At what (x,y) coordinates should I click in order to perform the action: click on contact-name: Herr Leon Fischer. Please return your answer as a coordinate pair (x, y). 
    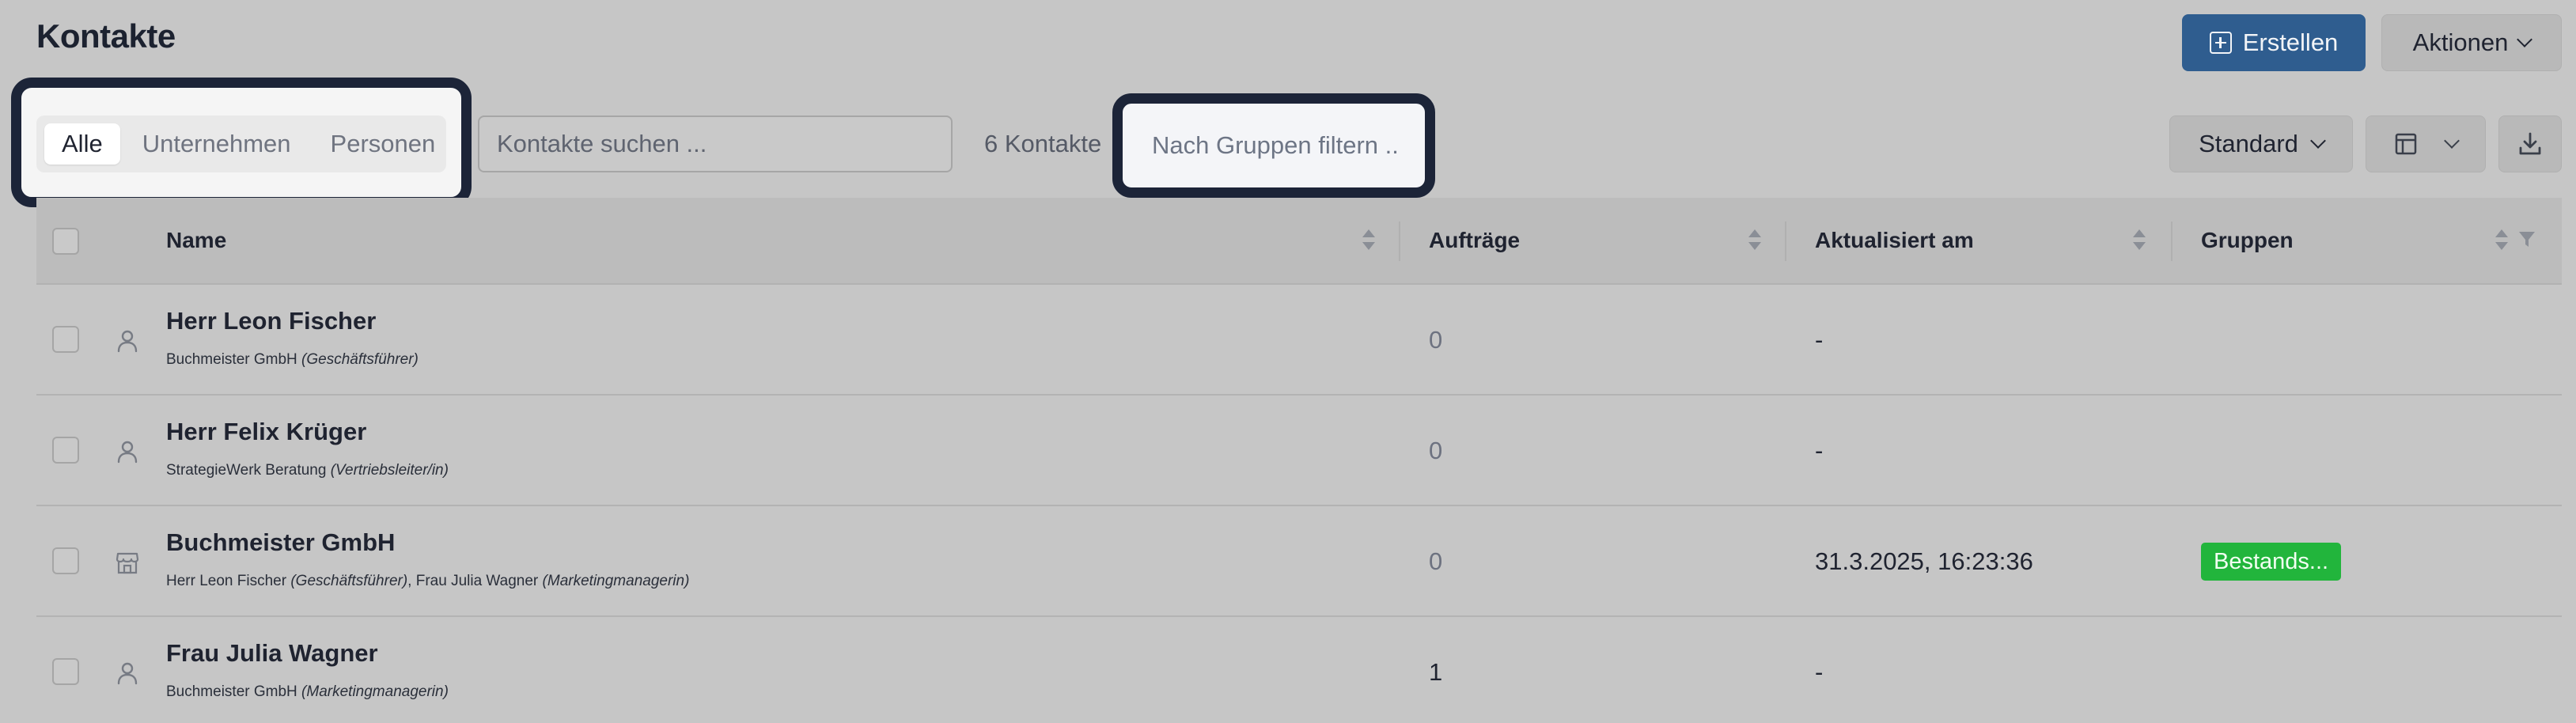
    Looking at the image, I should click on (271, 321).